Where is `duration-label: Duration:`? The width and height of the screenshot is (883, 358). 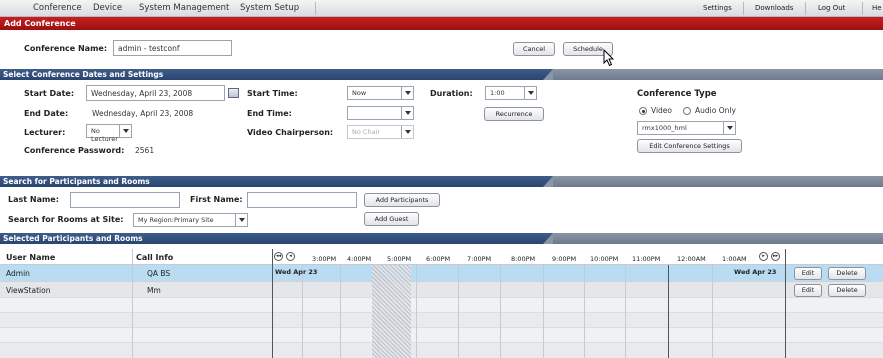
duration-label: Duration: is located at coordinates (451, 93).